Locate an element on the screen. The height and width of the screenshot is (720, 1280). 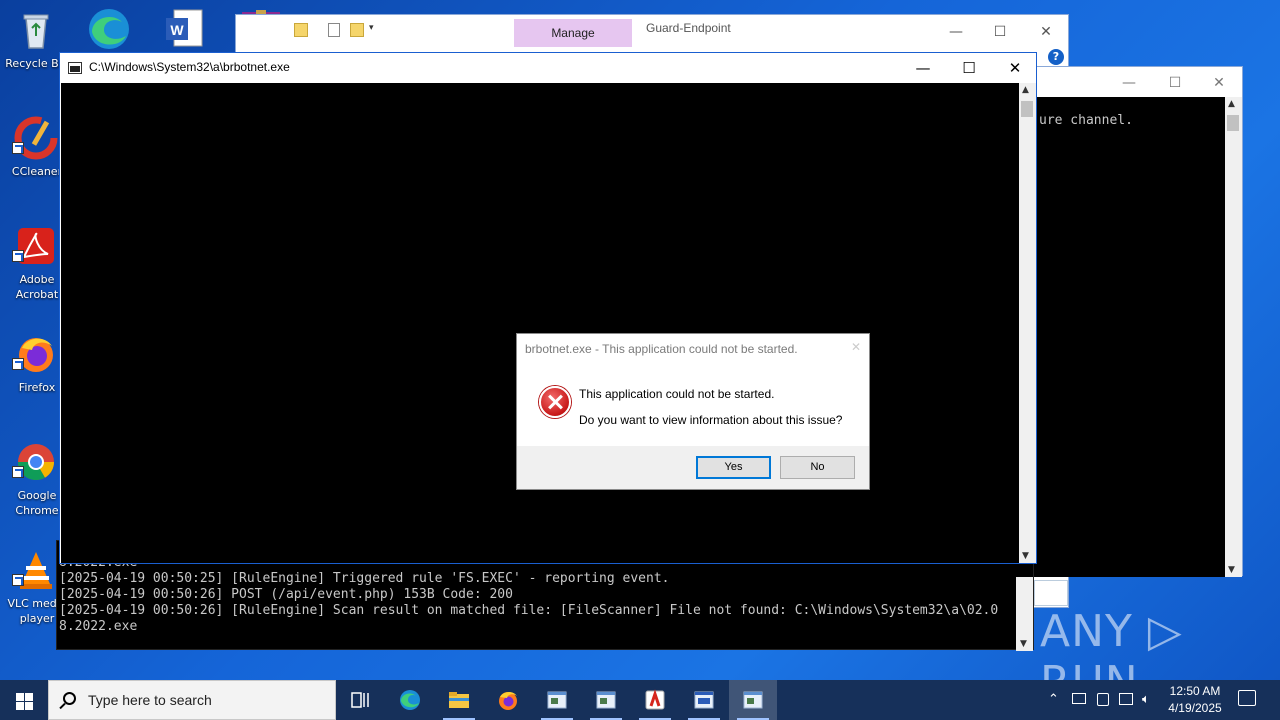
word-icon: W is located at coordinates (184, 30).